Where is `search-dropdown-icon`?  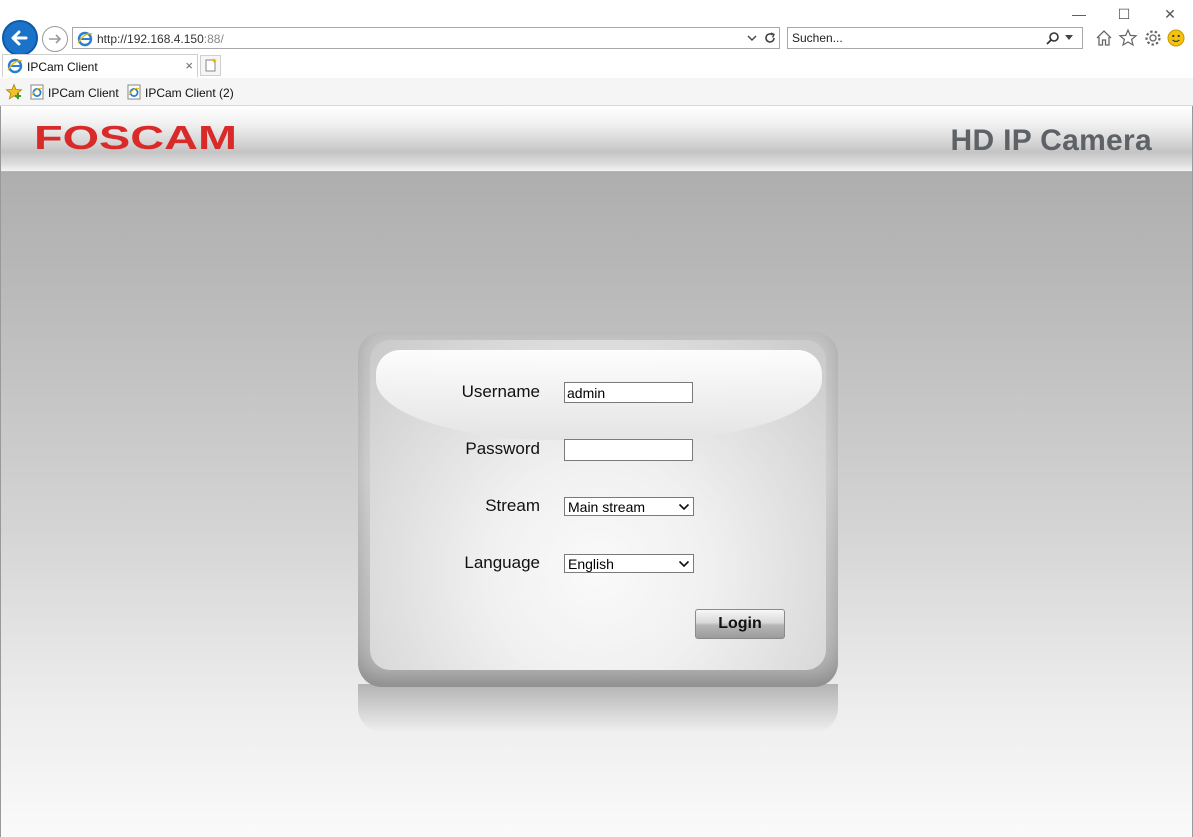 search-dropdown-icon is located at coordinates (1069, 38).